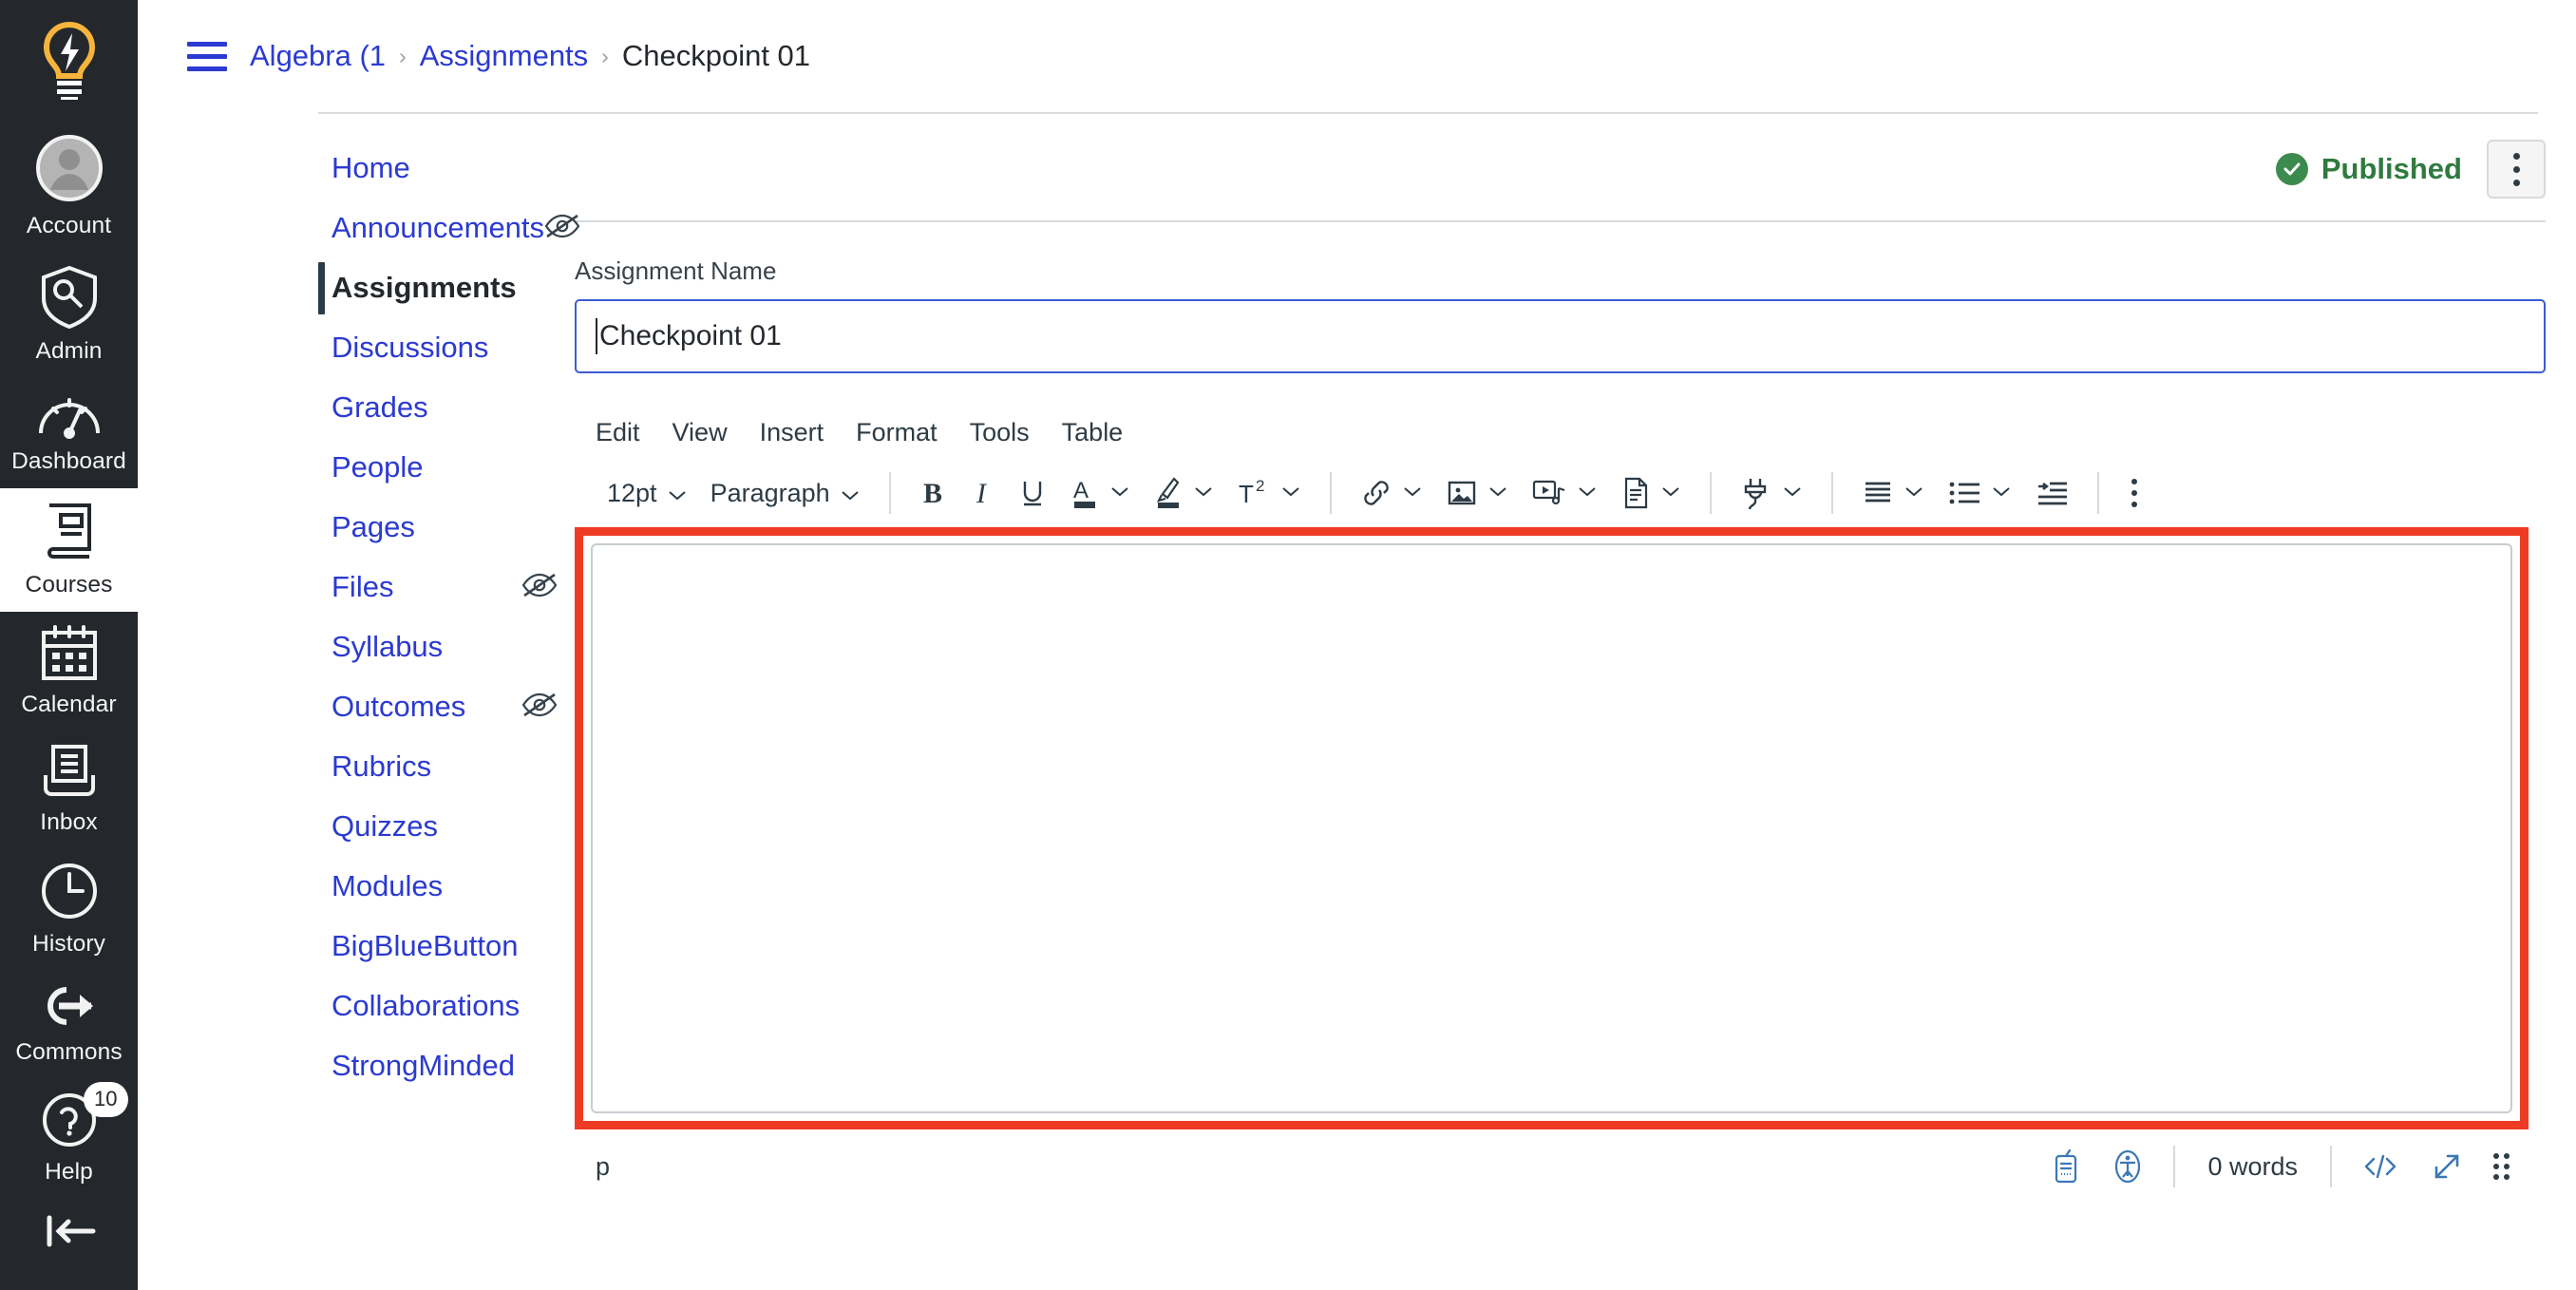  Describe the element at coordinates (1477, 493) in the screenshot. I see `image-icon` at that location.